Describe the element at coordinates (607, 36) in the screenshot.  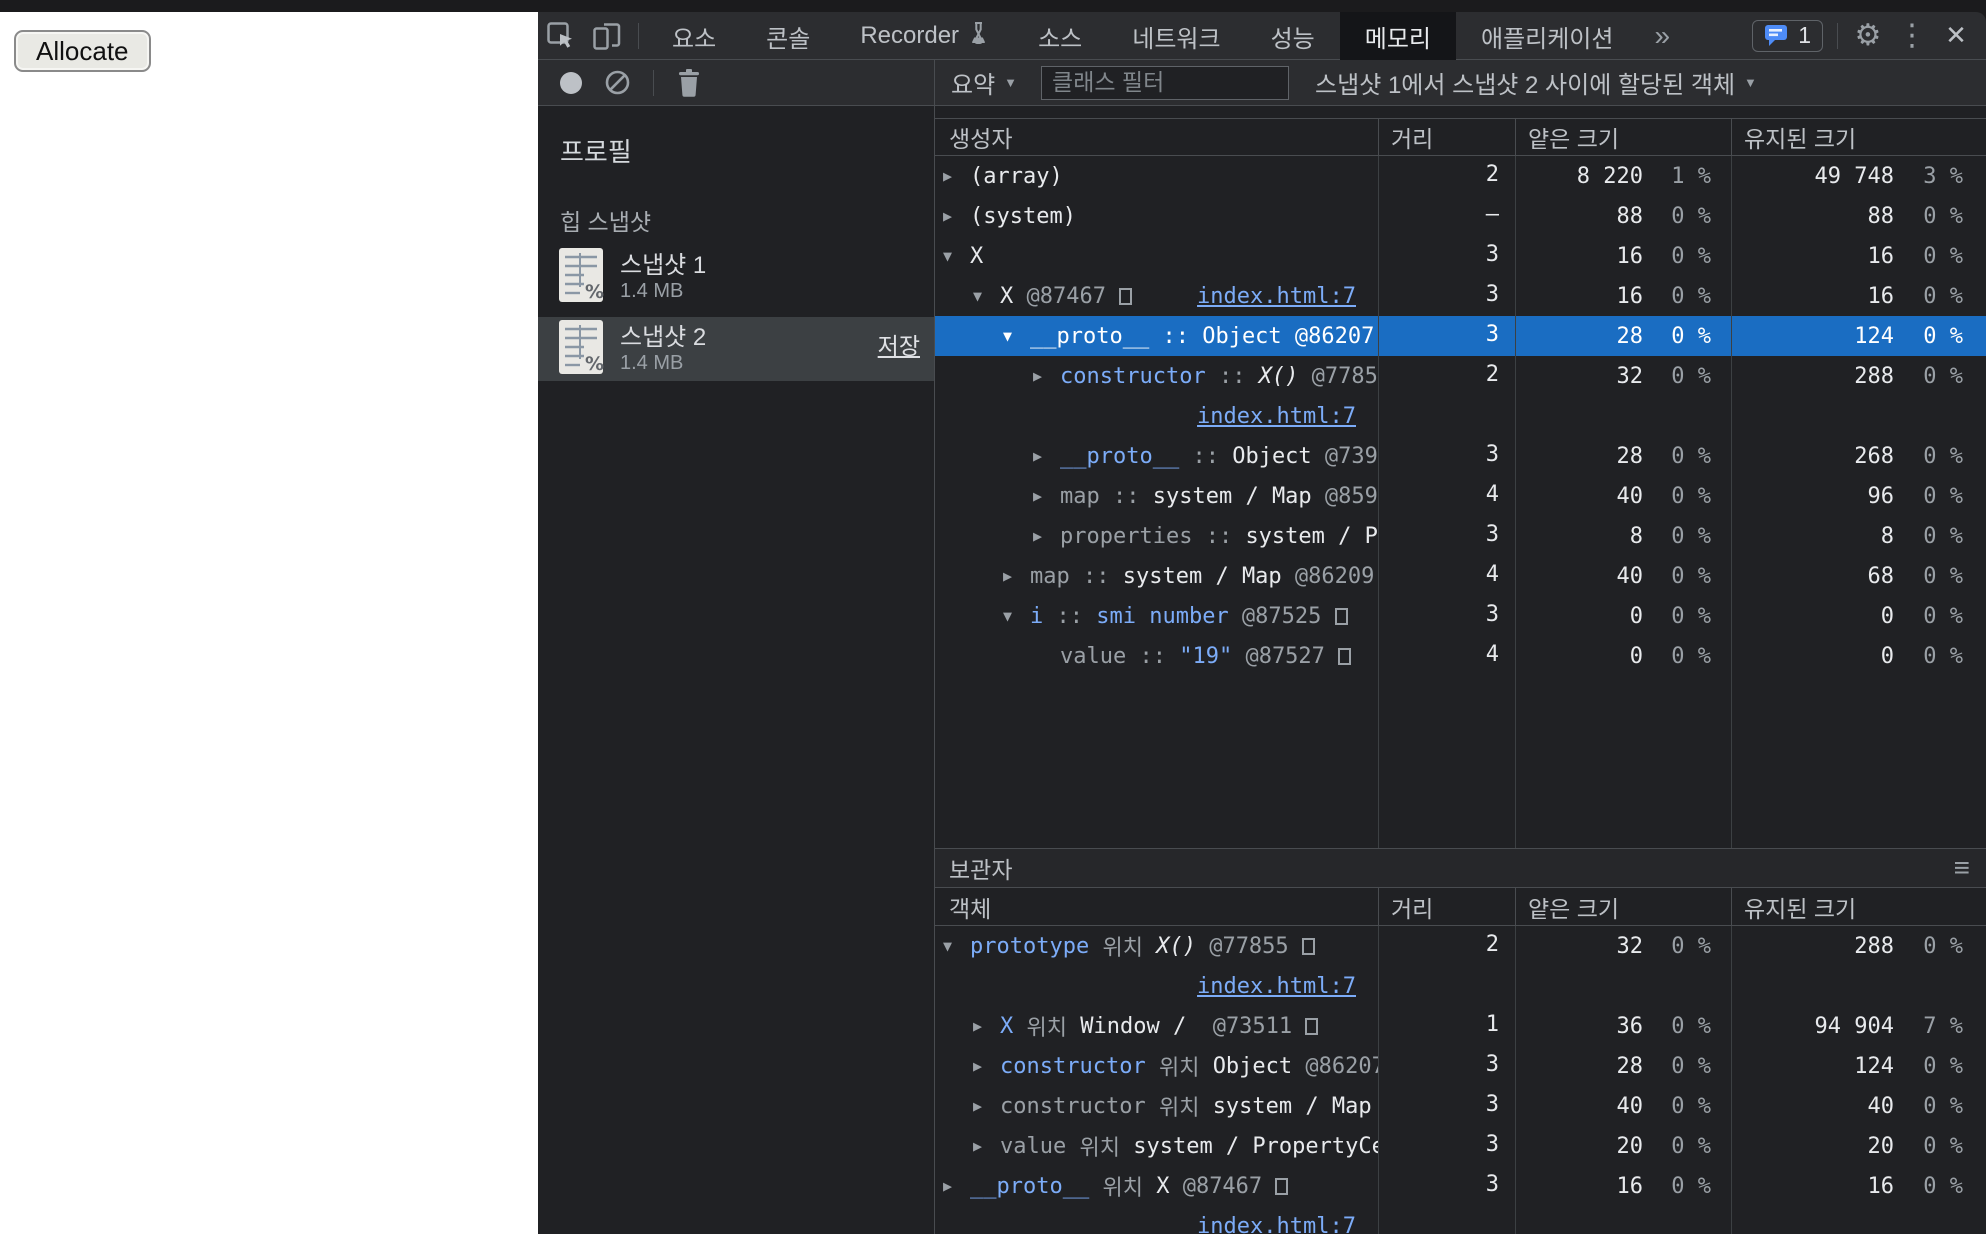
I see `device-toolbar-icon` at that location.